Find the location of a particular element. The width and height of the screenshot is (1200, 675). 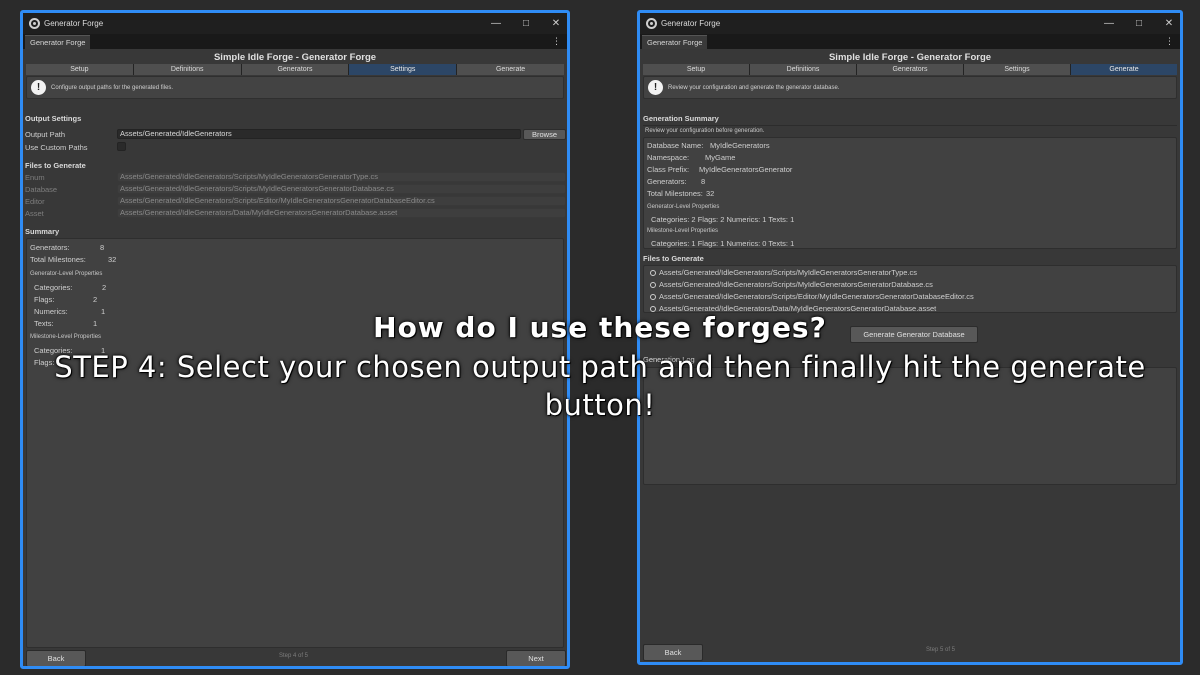

browse-button: Browse is located at coordinates (544, 134).